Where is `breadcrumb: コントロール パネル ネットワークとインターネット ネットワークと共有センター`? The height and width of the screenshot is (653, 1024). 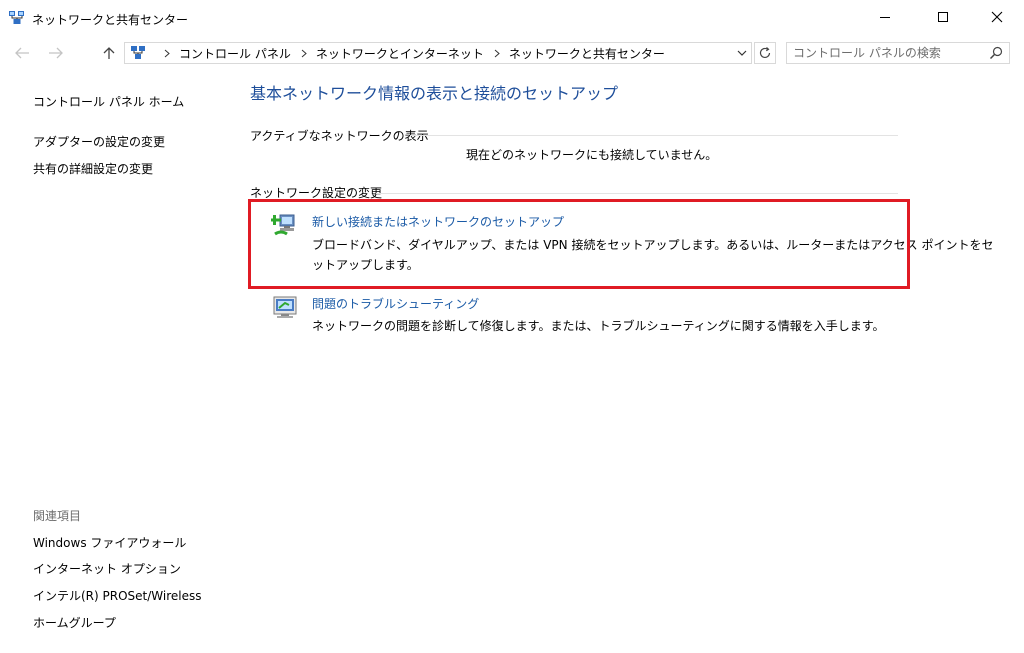 breadcrumb: コントロール パネル ネットワークとインターネット ネットワークと共有センター is located at coordinates (397, 53).